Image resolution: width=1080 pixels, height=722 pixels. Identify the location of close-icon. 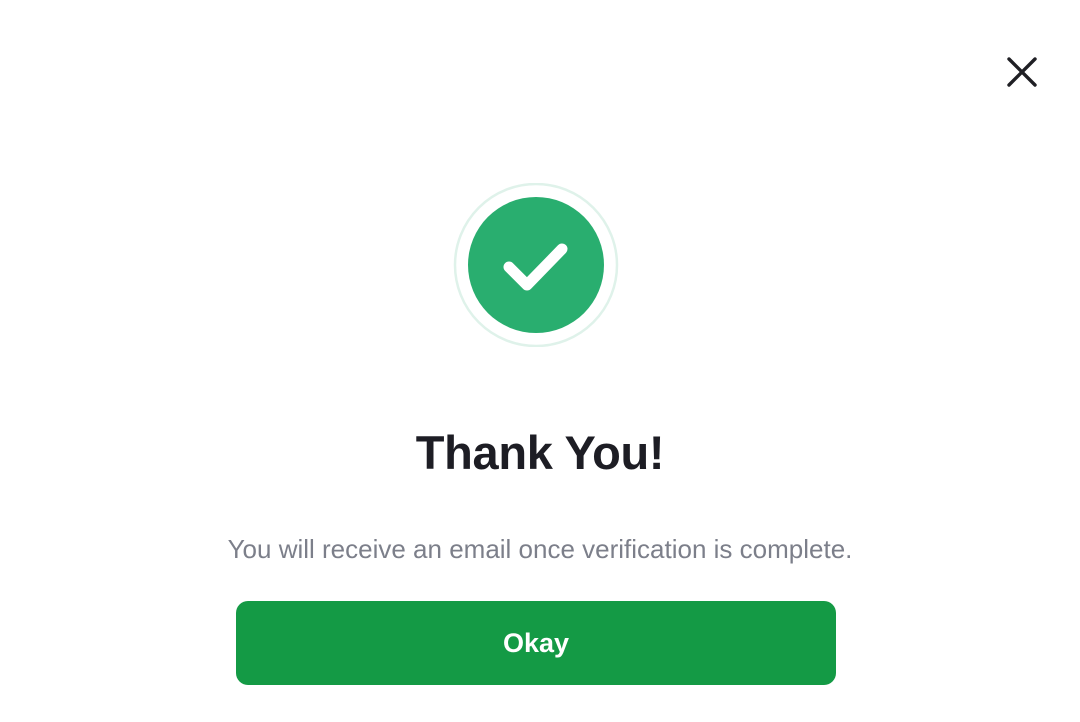
(1022, 72).